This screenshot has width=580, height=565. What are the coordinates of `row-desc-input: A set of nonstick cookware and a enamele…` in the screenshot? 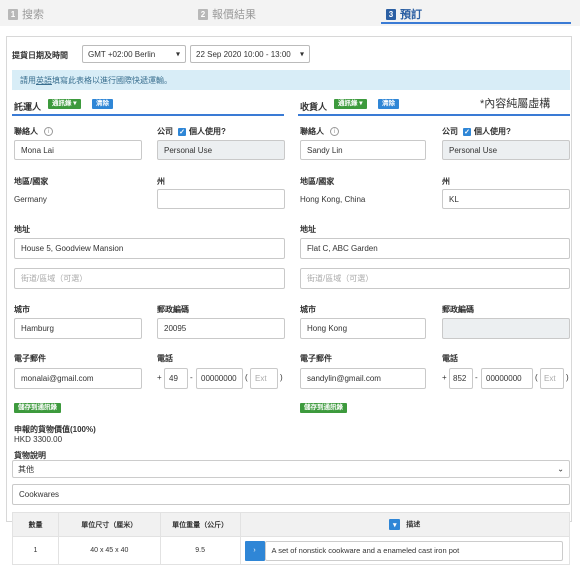 It's located at (413, 550).